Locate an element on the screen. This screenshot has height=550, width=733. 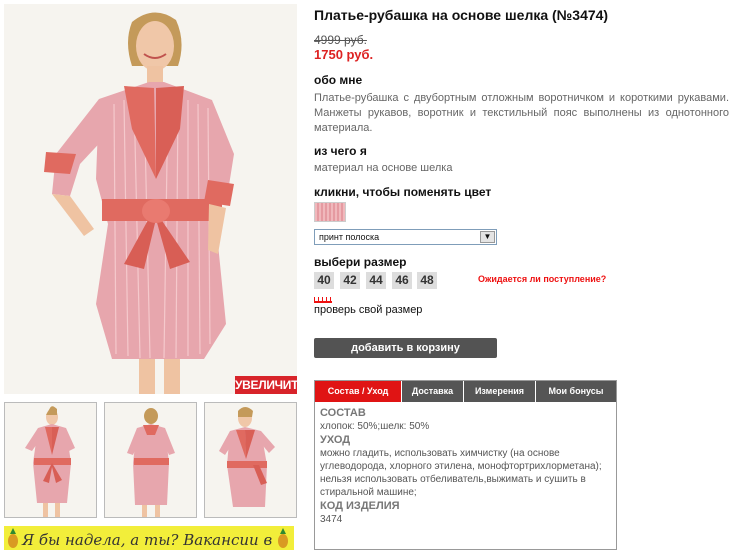
color-heading: кликни, чтобы поменять цвет is located at coordinates (403, 192).